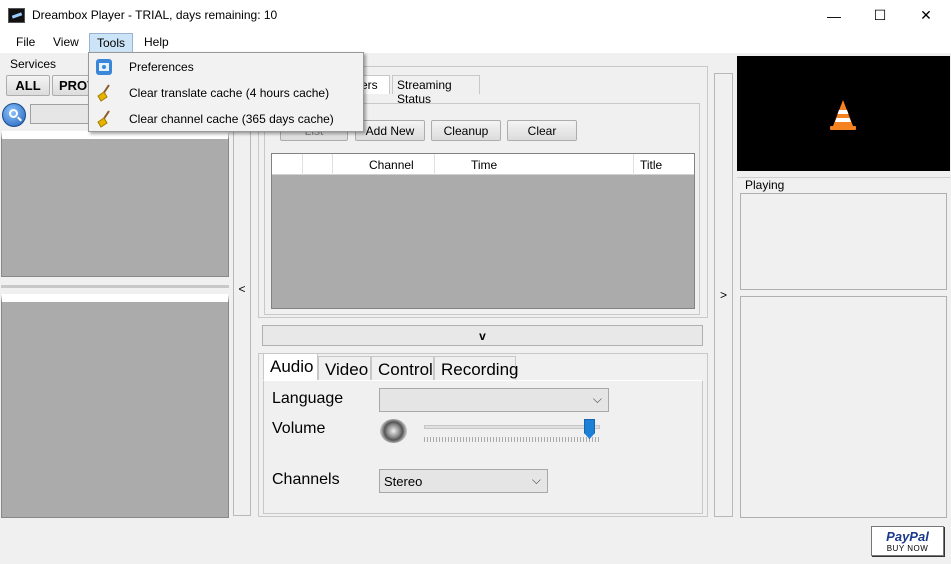  What do you see at coordinates (25, 43) in the screenshot?
I see `menu-file: File` at bounding box center [25, 43].